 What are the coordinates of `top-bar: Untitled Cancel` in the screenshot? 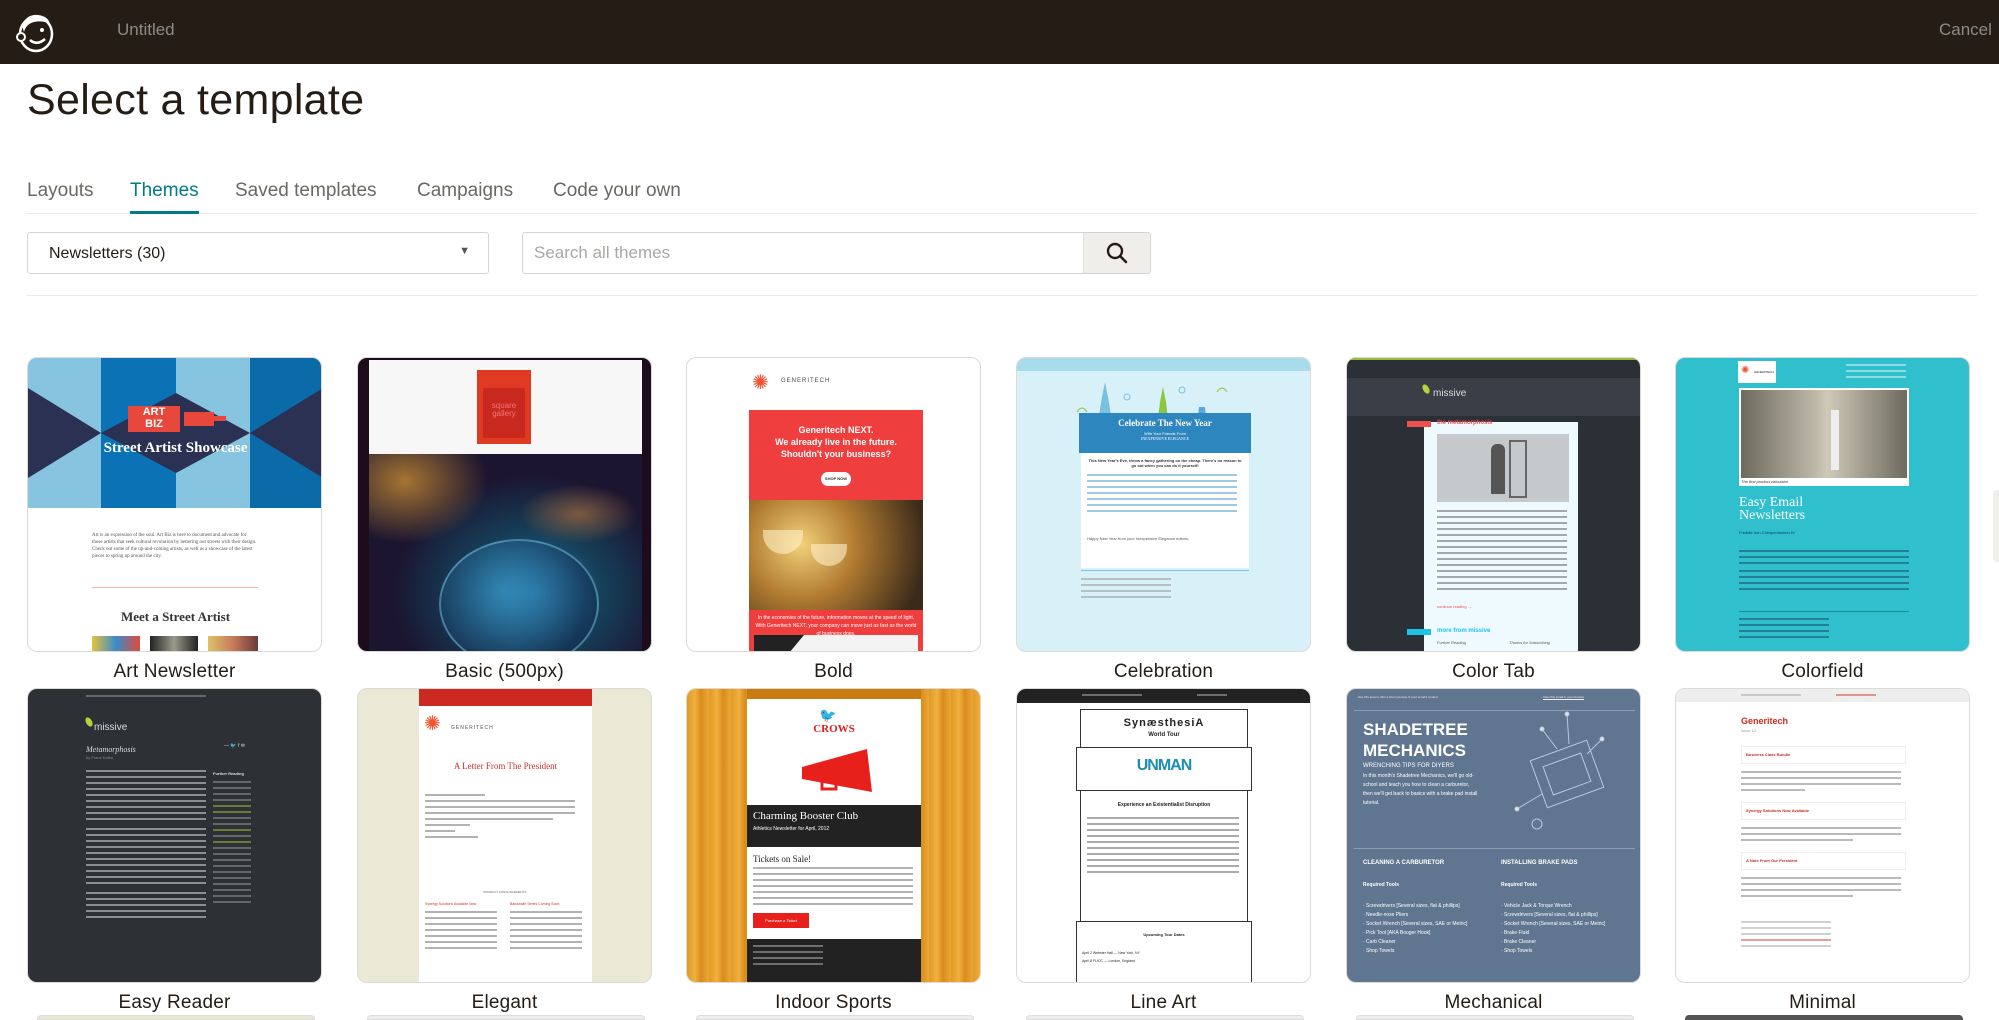 It's located at (999, 32).